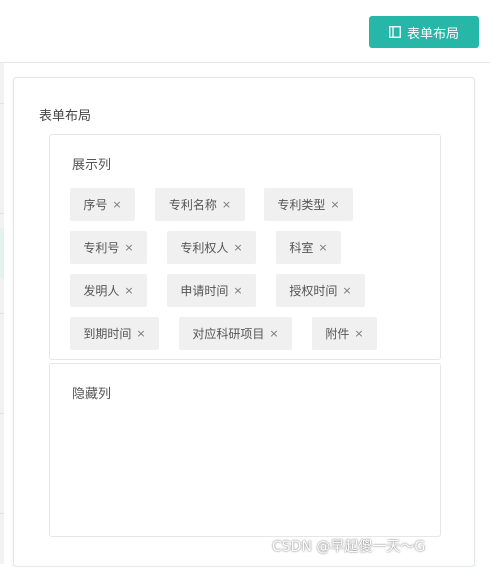 This screenshot has height=567, width=490. Describe the element at coordinates (192, 205) in the screenshot. I see `column-tag-label: 专利名称` at that location.